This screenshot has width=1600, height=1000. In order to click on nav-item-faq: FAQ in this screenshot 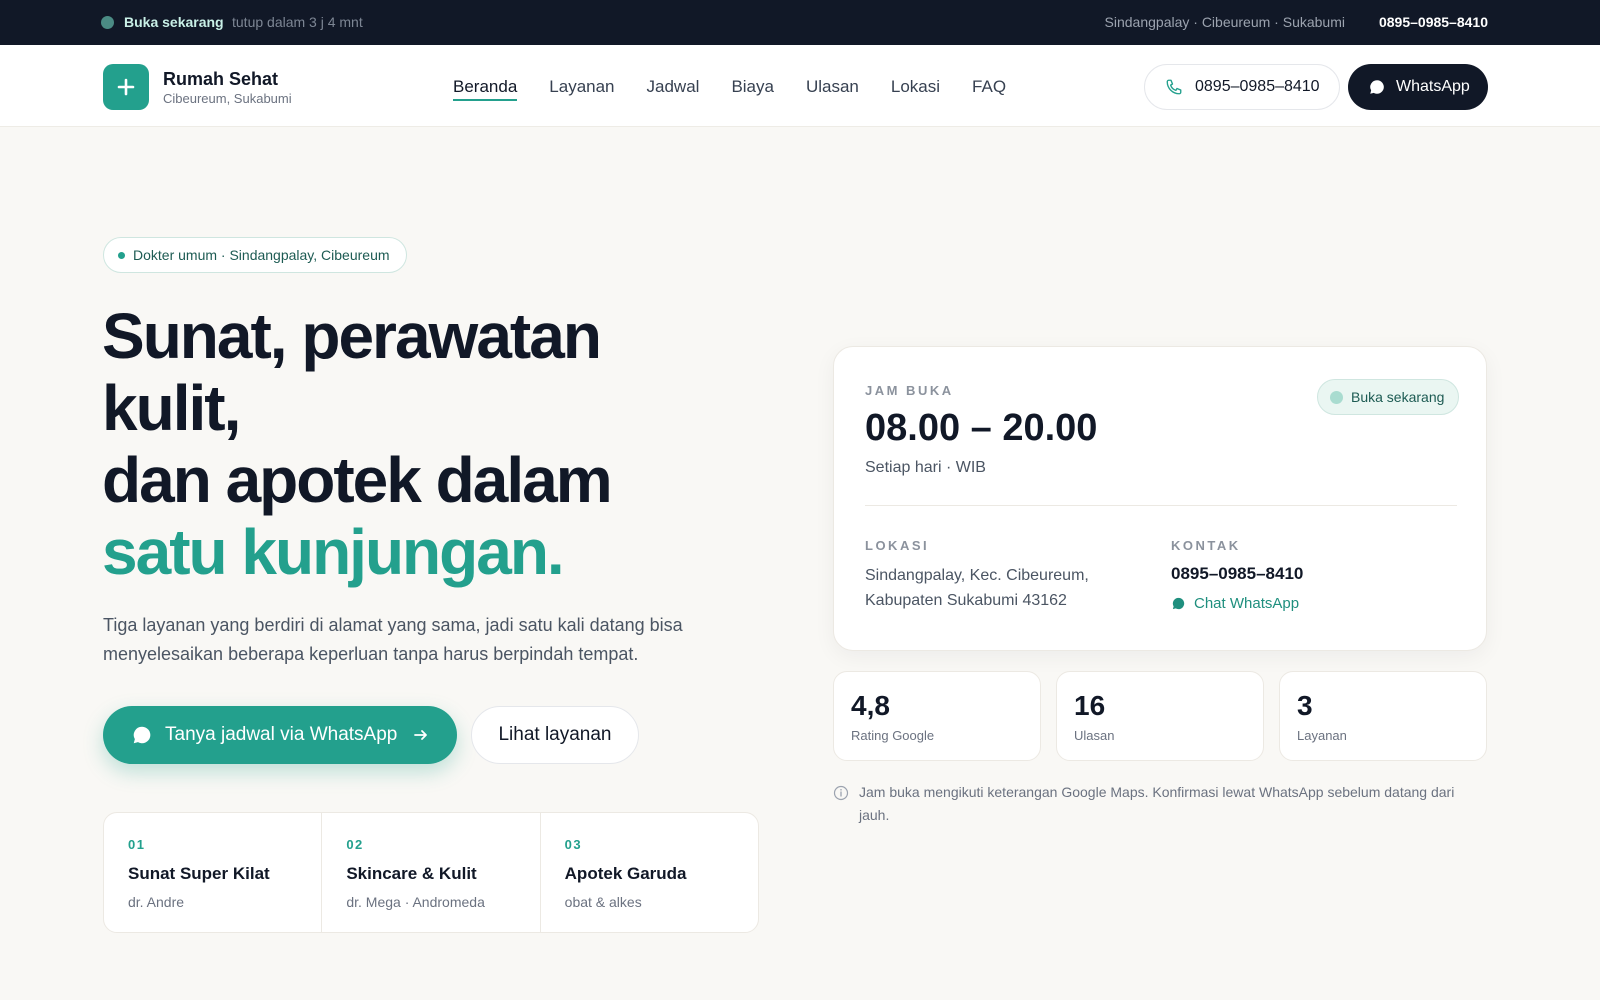, I will do `click(989, 89)`.